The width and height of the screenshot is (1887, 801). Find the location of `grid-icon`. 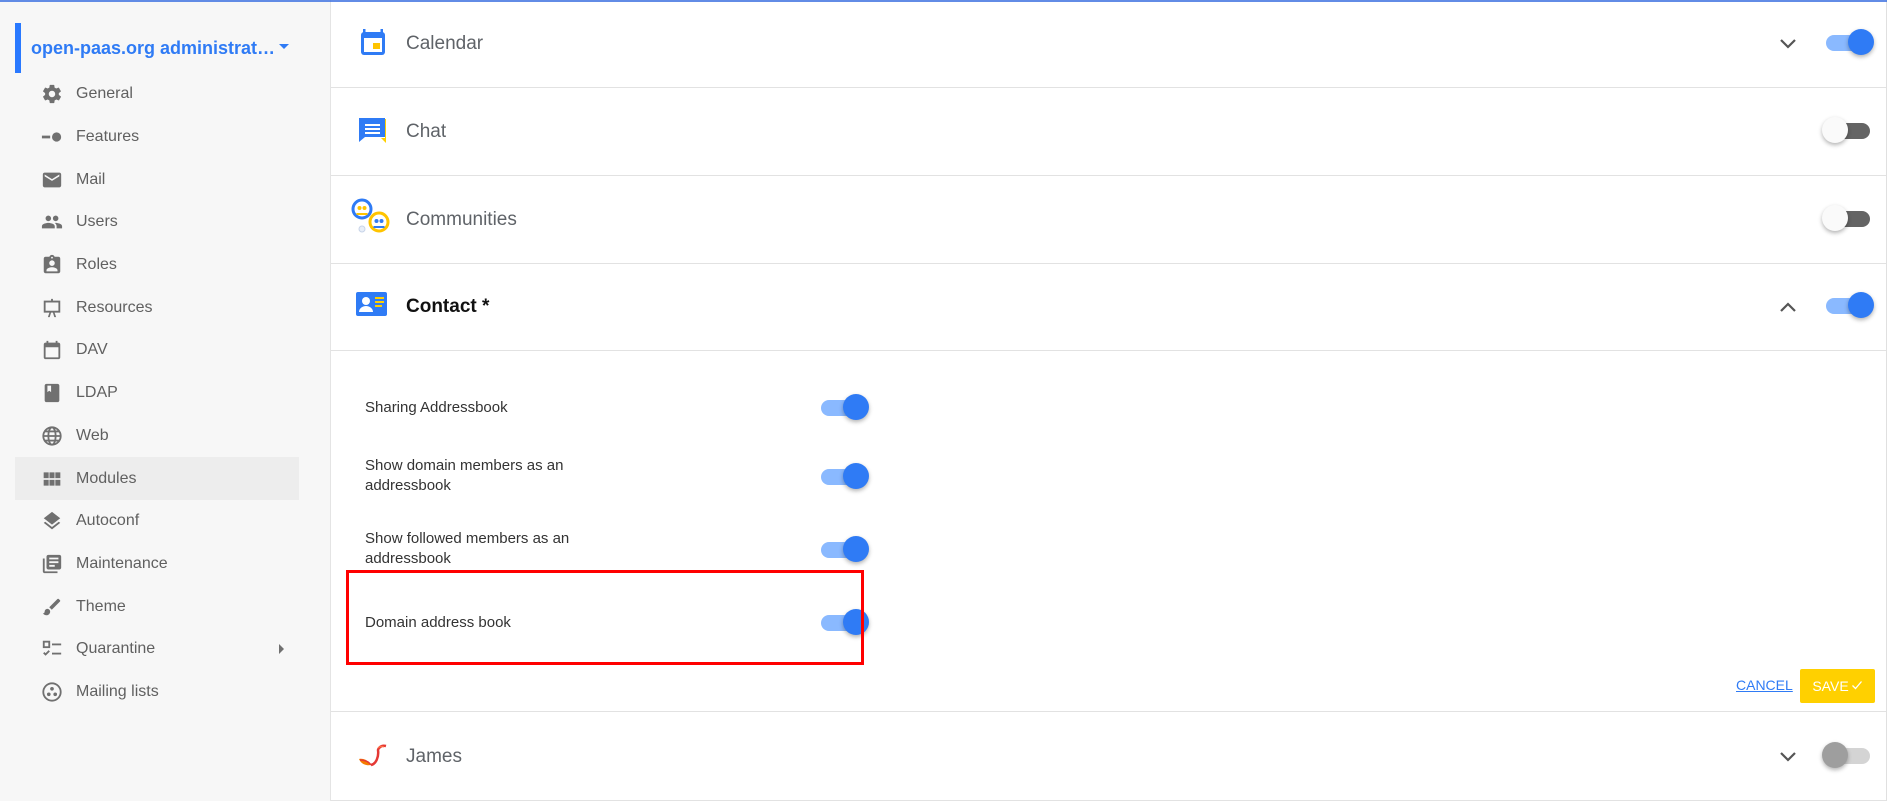

grid-icon is located at coordinates (52, 479).